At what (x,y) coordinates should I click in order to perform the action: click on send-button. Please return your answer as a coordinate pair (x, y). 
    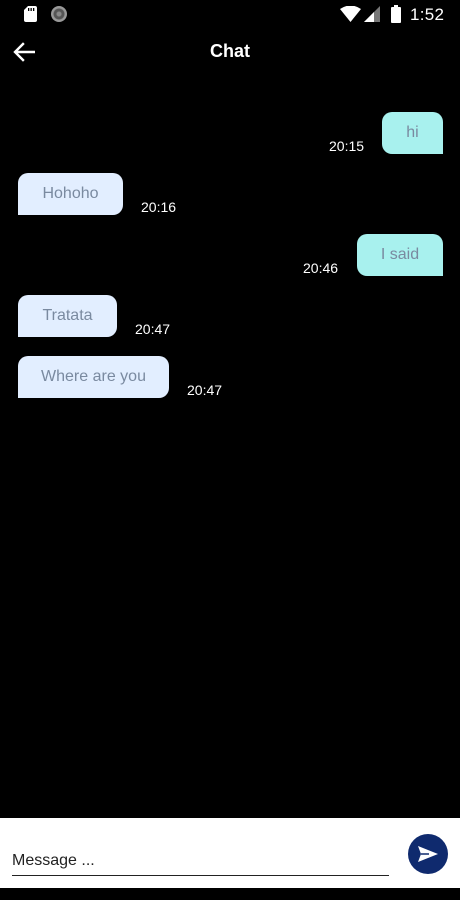
    Looking at the image, I should click on (428, 854).